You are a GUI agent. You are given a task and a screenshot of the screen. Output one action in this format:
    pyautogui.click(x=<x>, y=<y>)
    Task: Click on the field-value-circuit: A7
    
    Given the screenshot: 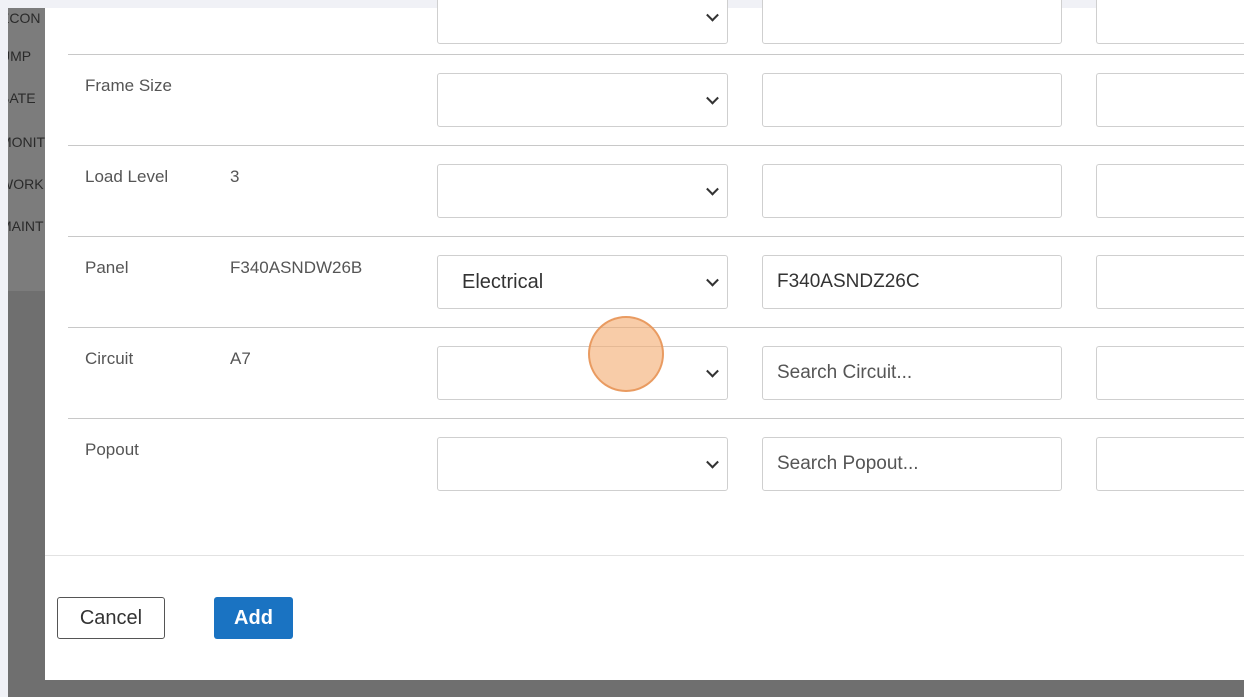 What is the action you would take?
    pyautogui.click(x=240, y=358)
    